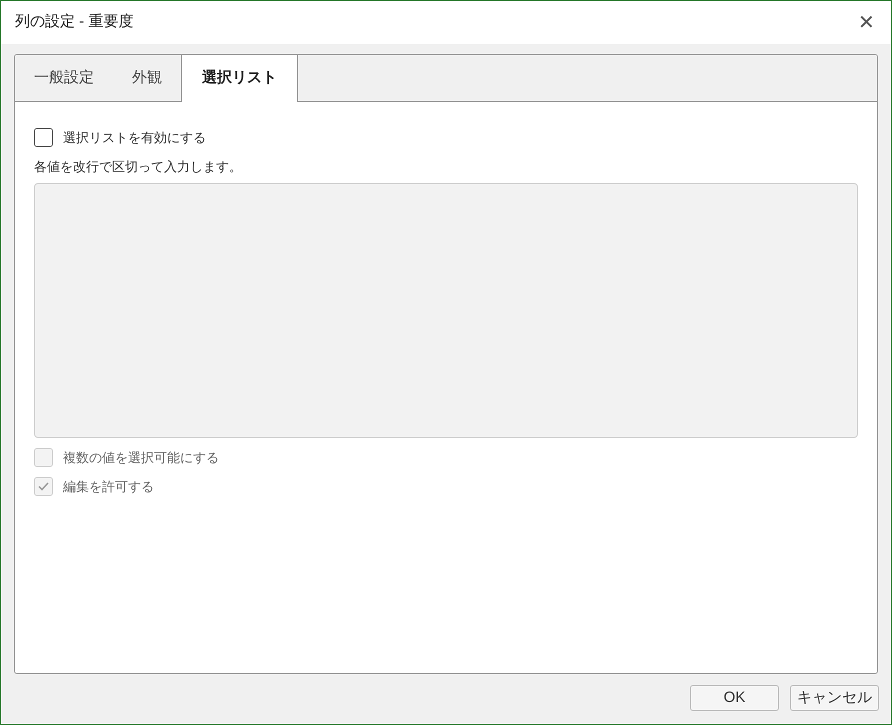  Describe the element at coordinates (64, 78) in the screenshot. I see `tab: 一般設定` at that location.